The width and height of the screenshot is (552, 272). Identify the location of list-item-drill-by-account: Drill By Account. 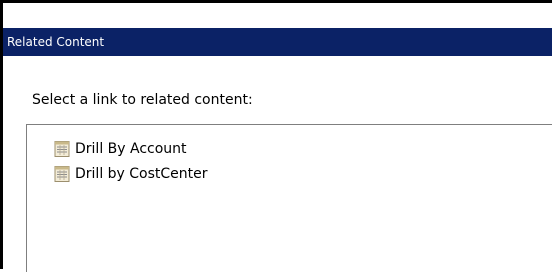
(120, 149).